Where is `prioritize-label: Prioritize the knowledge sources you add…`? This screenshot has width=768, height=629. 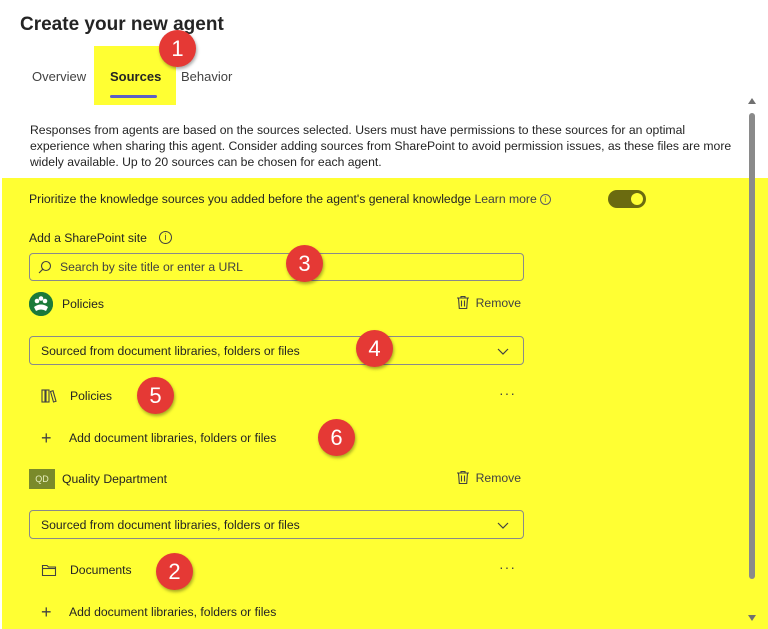 prioritize-label: Prioritize the knowledge sources you add… is located at coordinates (250, 199).